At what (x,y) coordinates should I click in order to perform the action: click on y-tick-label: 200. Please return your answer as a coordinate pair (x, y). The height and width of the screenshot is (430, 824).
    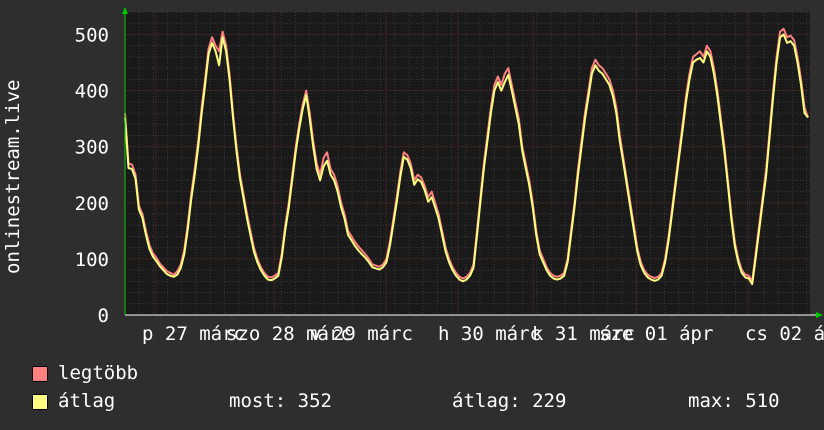
    Looking at the image, I should click on (92, 204).